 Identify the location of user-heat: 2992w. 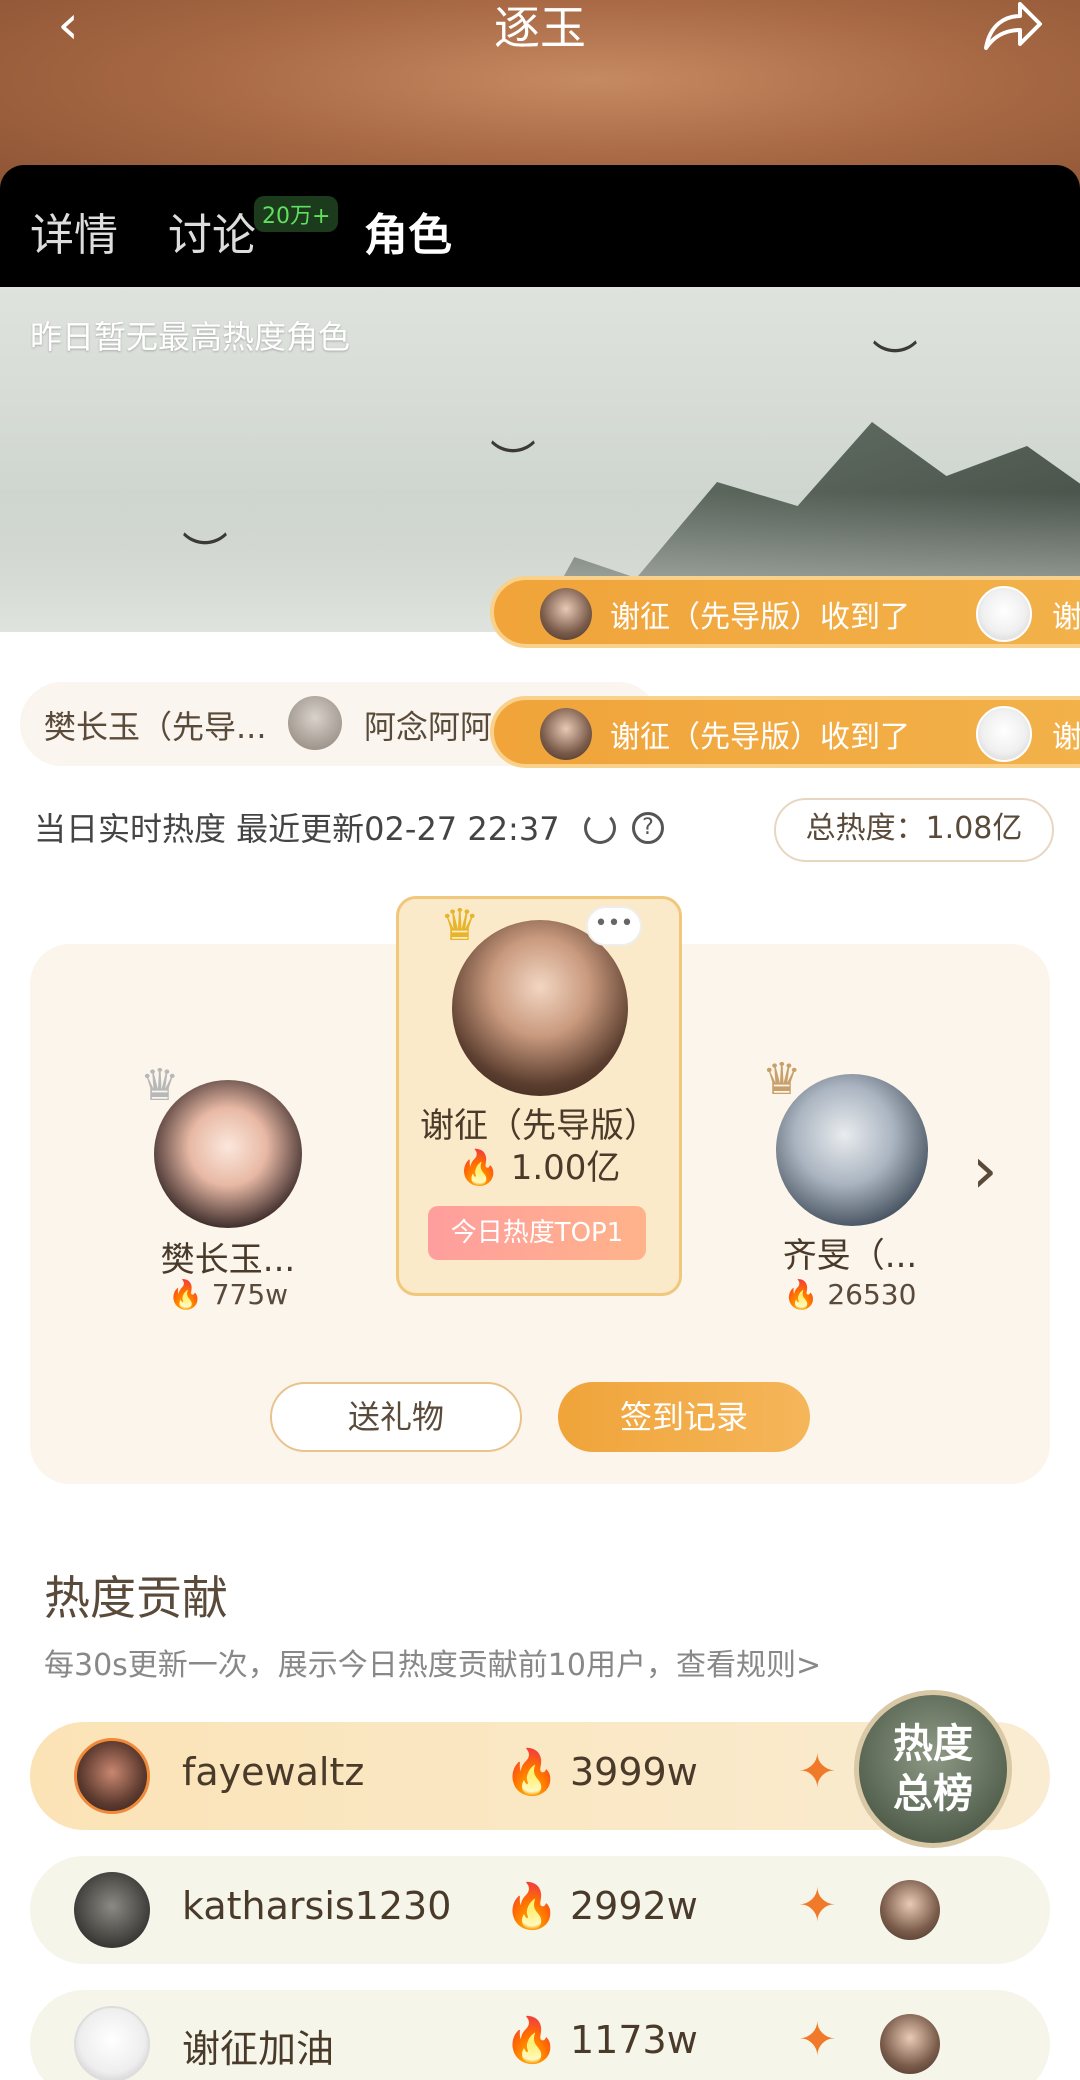
(634, 1906).